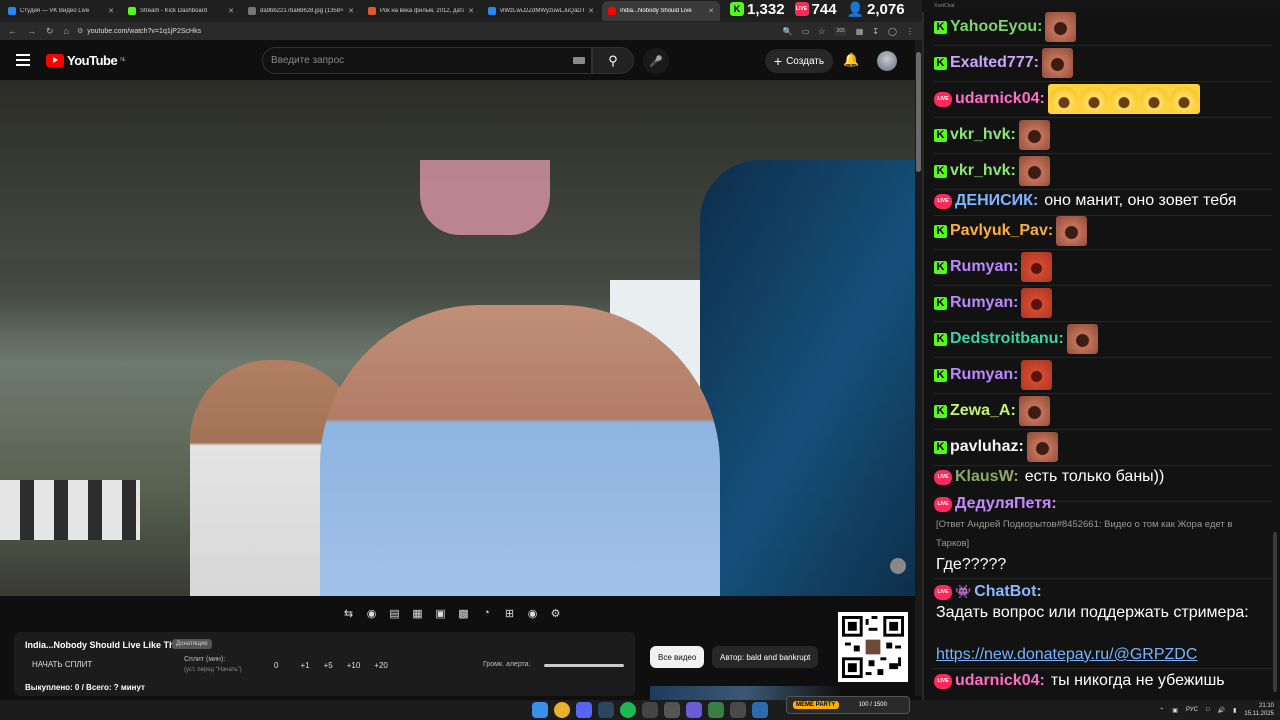 This screenshot has height=720, width=1280. I want to click on back-icon: ←, so click(12, 31).